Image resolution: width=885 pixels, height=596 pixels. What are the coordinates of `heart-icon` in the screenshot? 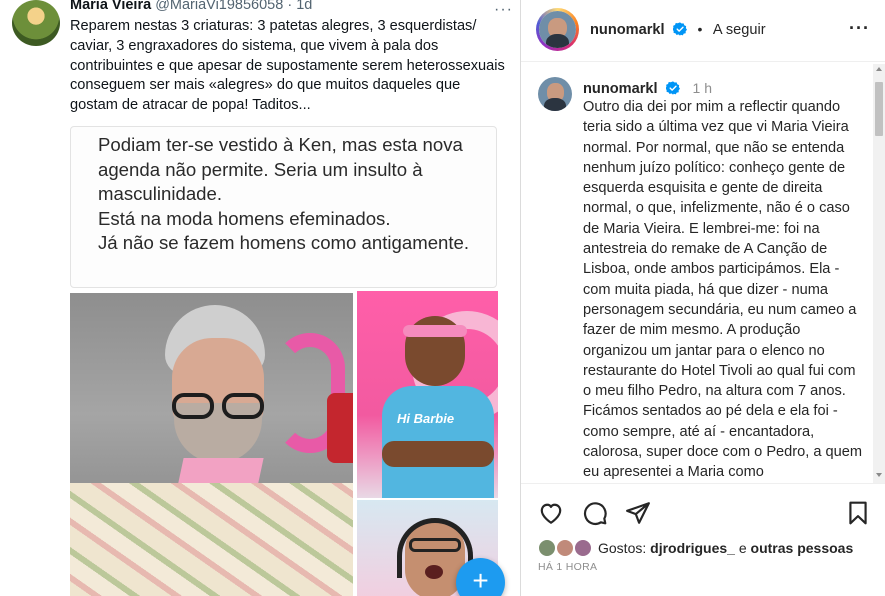 It's located at (551, 513).